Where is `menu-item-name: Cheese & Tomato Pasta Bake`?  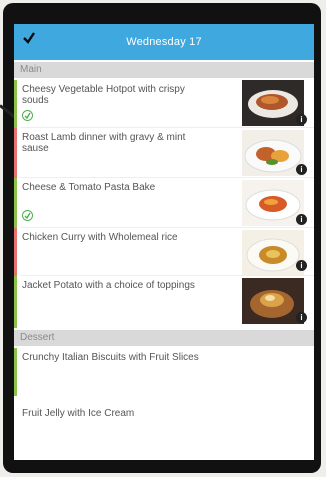 menu-item-name: Cheese & Tomato Pasta Bake is located at coordinates (89, 187).